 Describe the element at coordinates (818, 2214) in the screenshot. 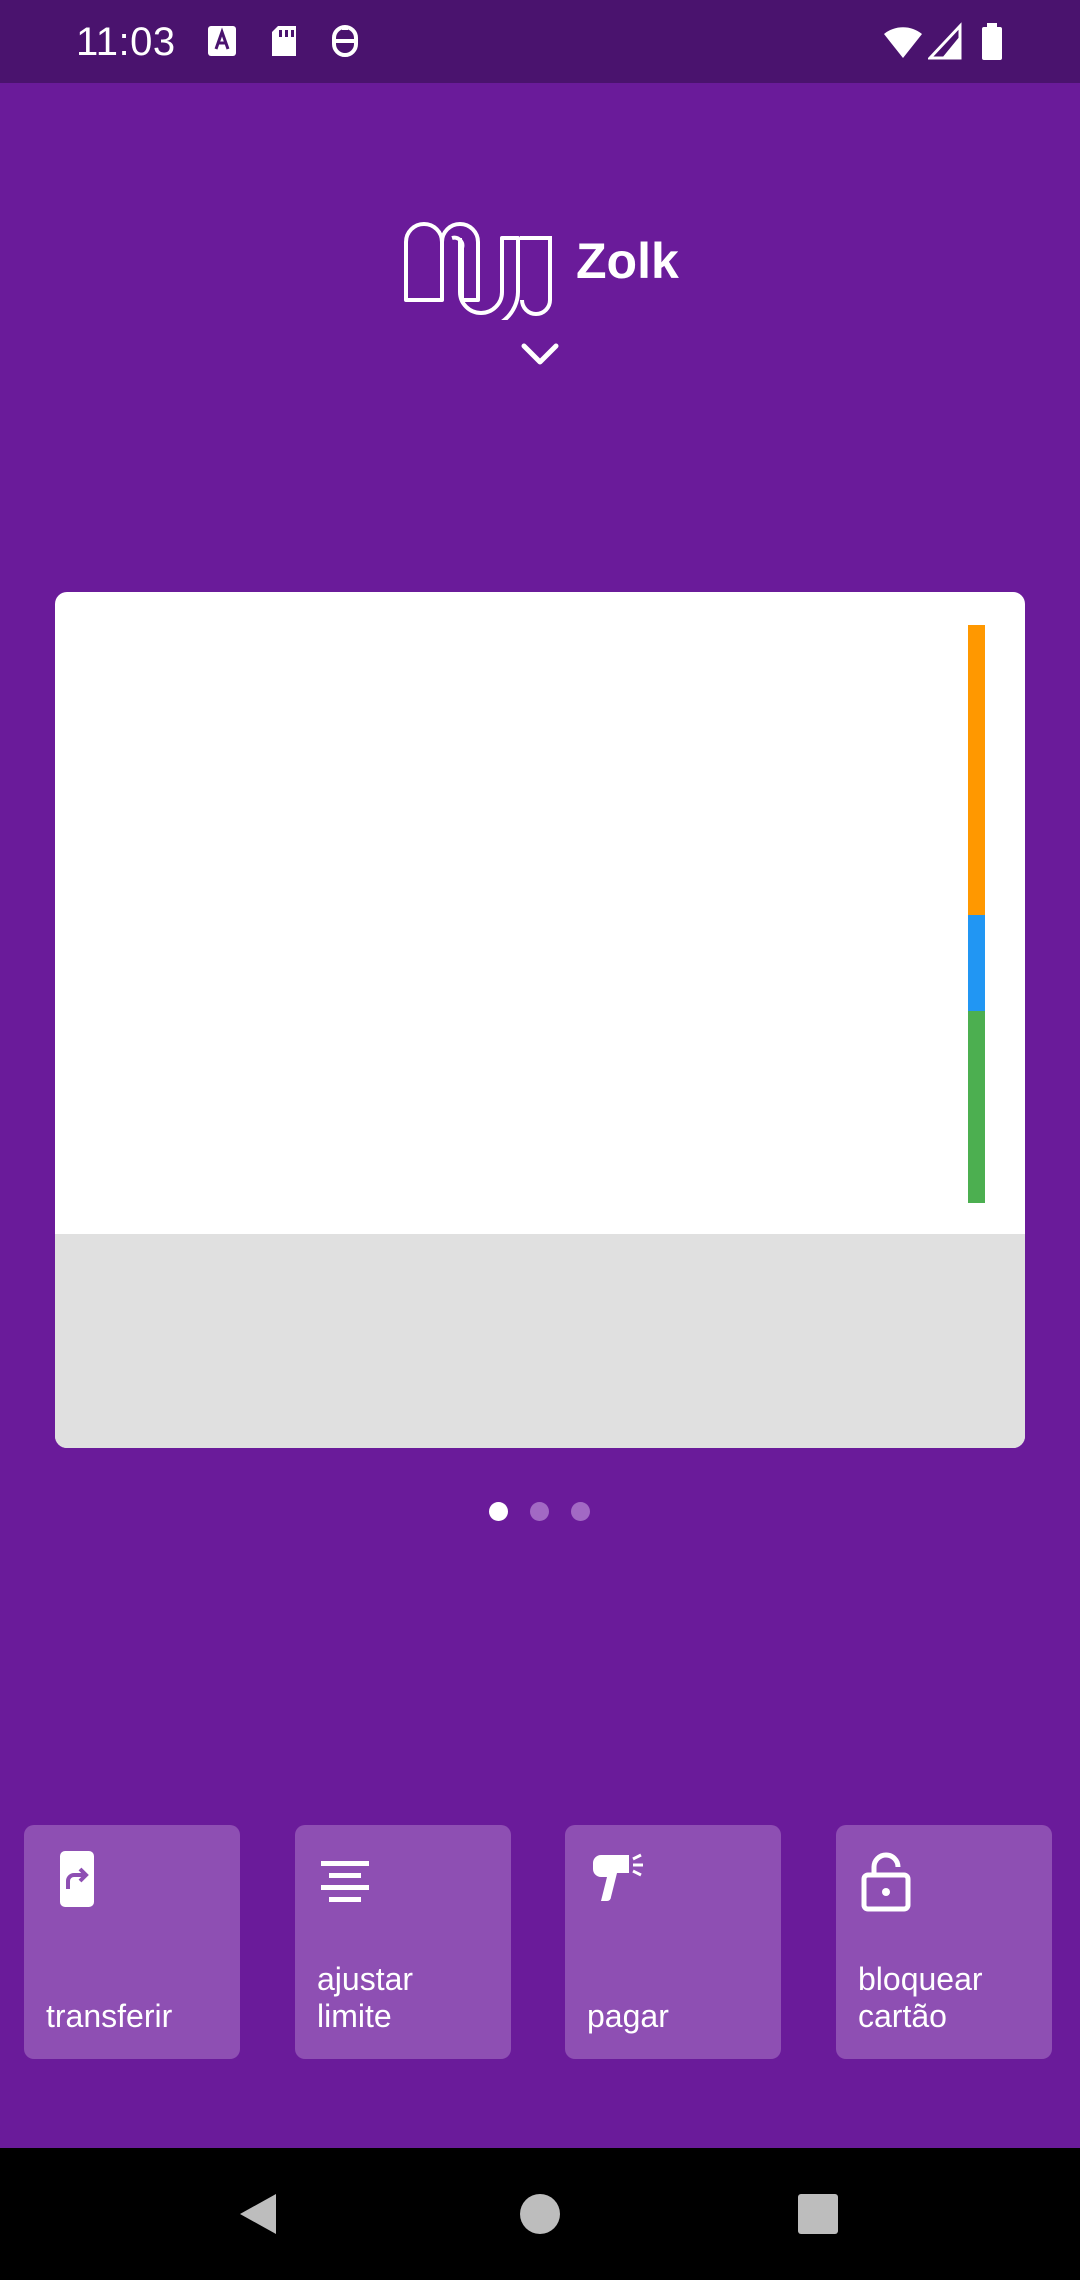

I see `recents-icon` at that location.